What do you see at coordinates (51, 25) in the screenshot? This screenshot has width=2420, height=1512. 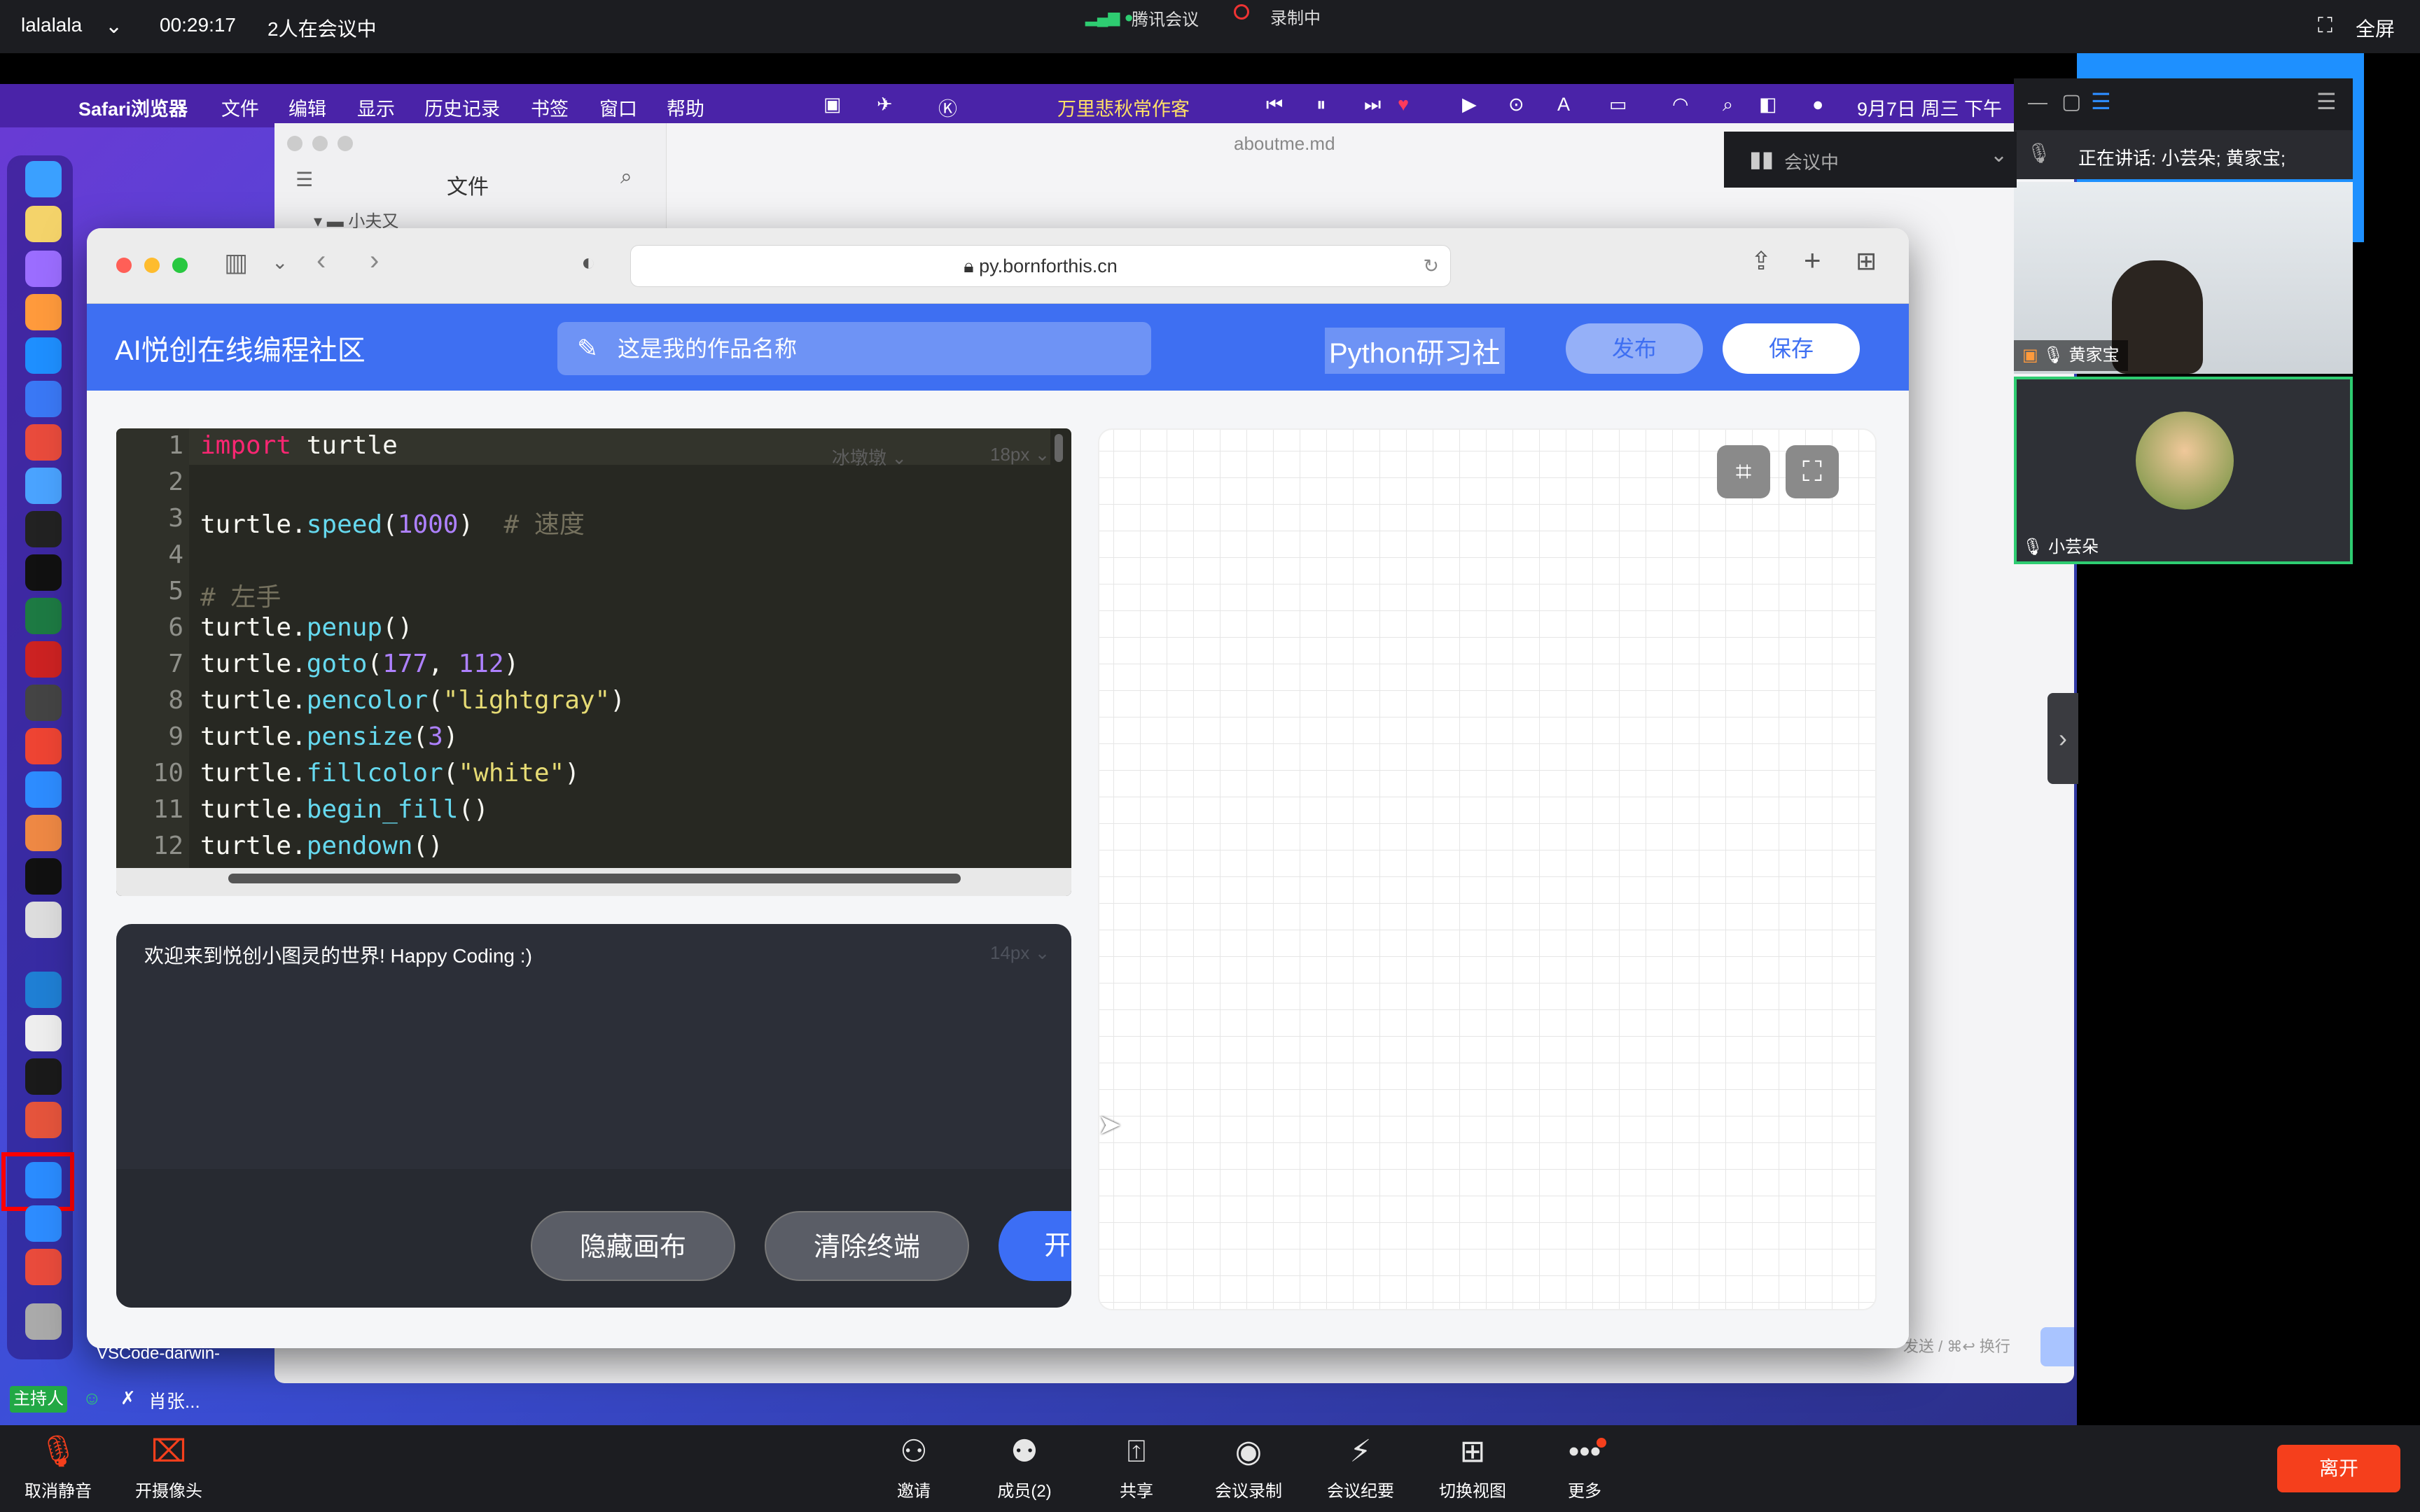 I see `user-name: lalalala` at bounding box center [51, 25].